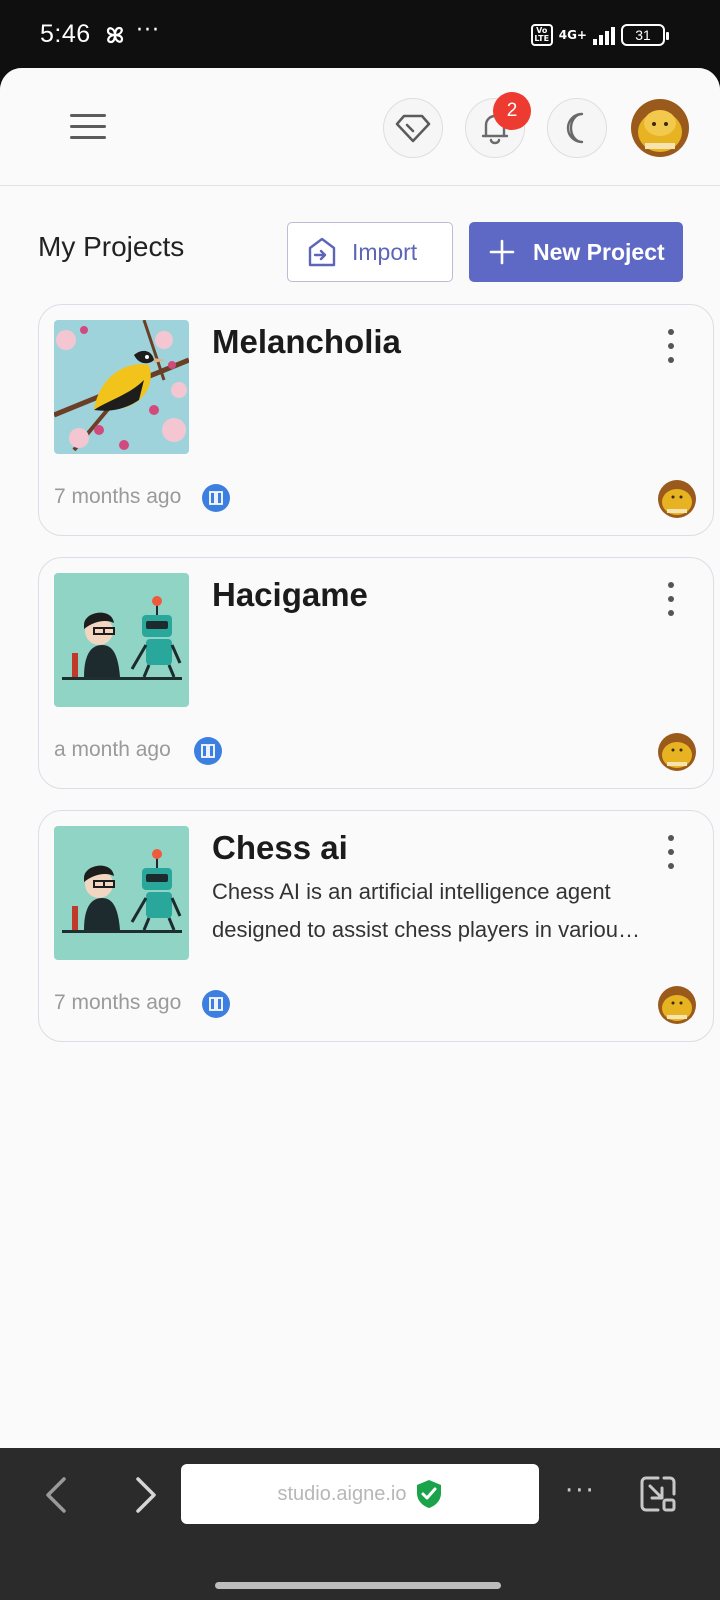  I want to click on home-indicator, so click(358, 1585).